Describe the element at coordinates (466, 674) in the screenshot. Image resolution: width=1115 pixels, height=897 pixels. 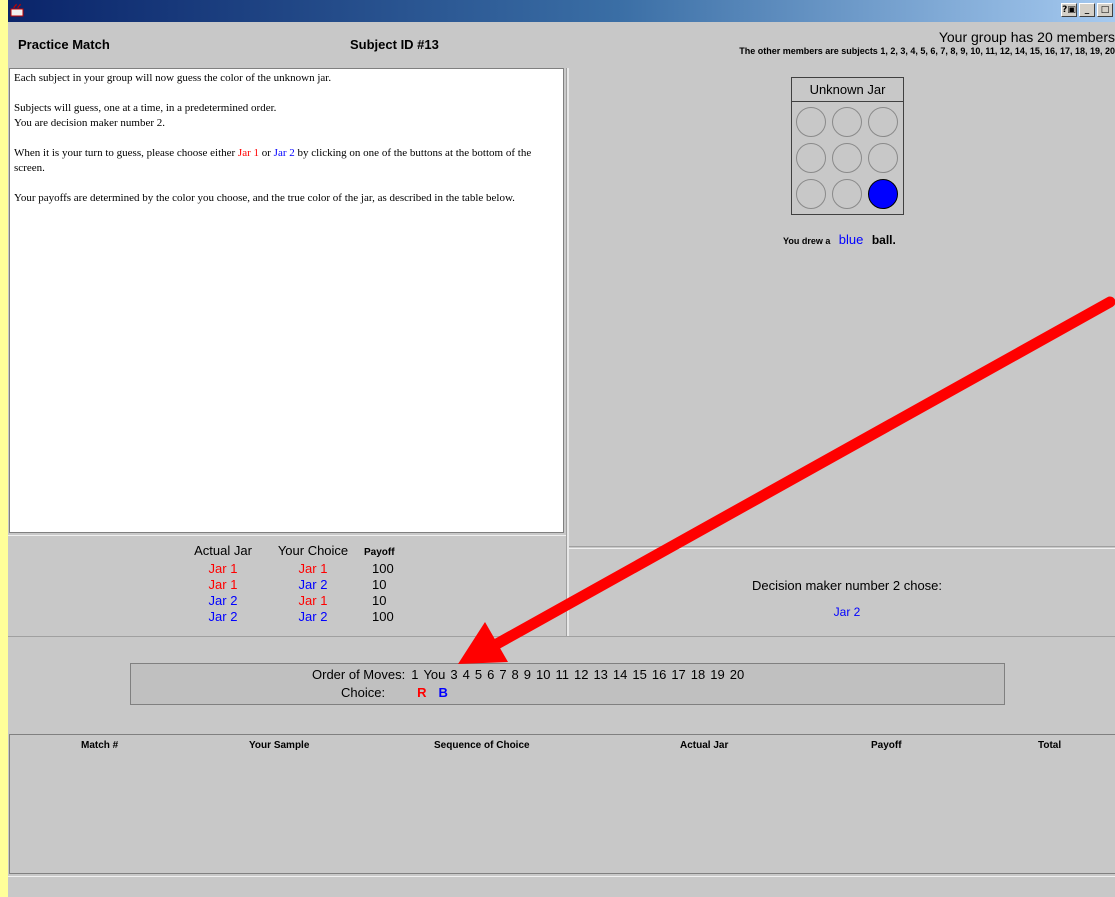
I see `move-number: 4` at that location.